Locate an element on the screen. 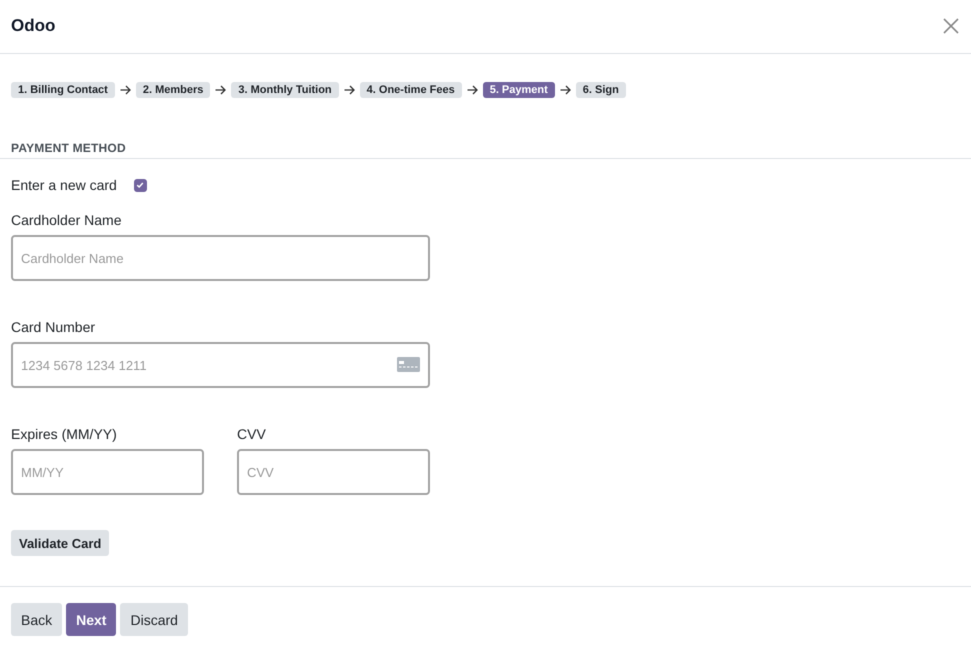 The width and height of the screenshot is (971, 649). field-label: Cardholder Name is located at coordinates (66, 220).